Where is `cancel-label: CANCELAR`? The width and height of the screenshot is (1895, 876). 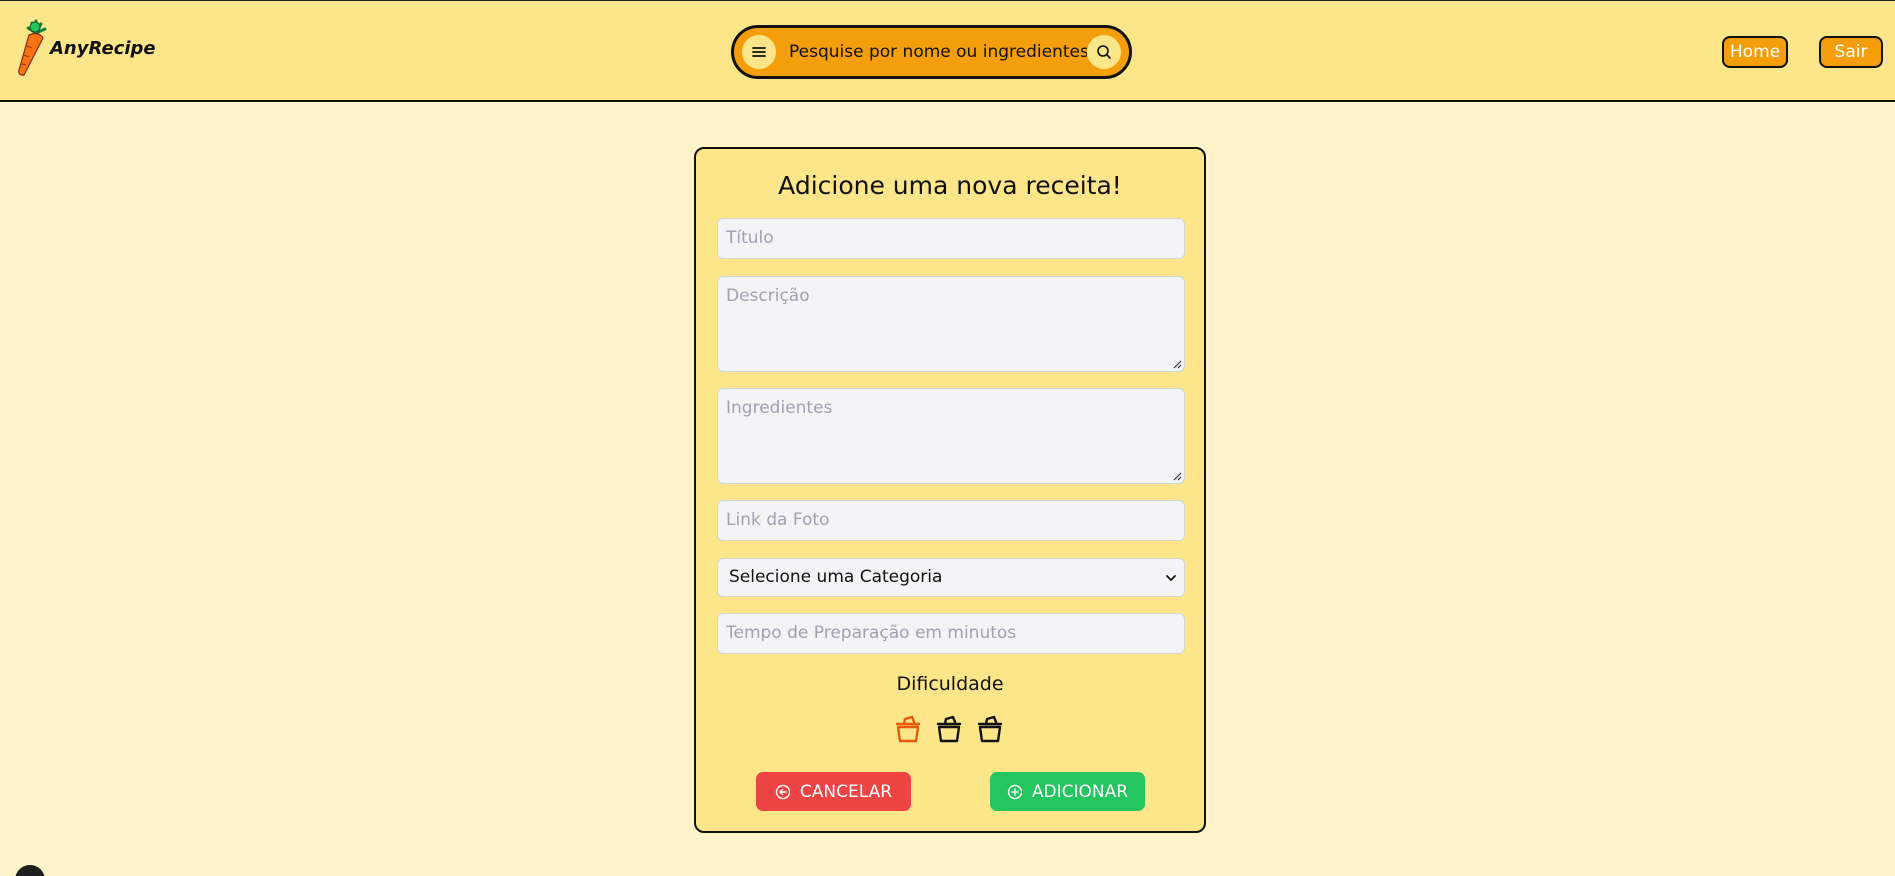 cancel-label: CANCELAR is located at coordinates (846, 791).